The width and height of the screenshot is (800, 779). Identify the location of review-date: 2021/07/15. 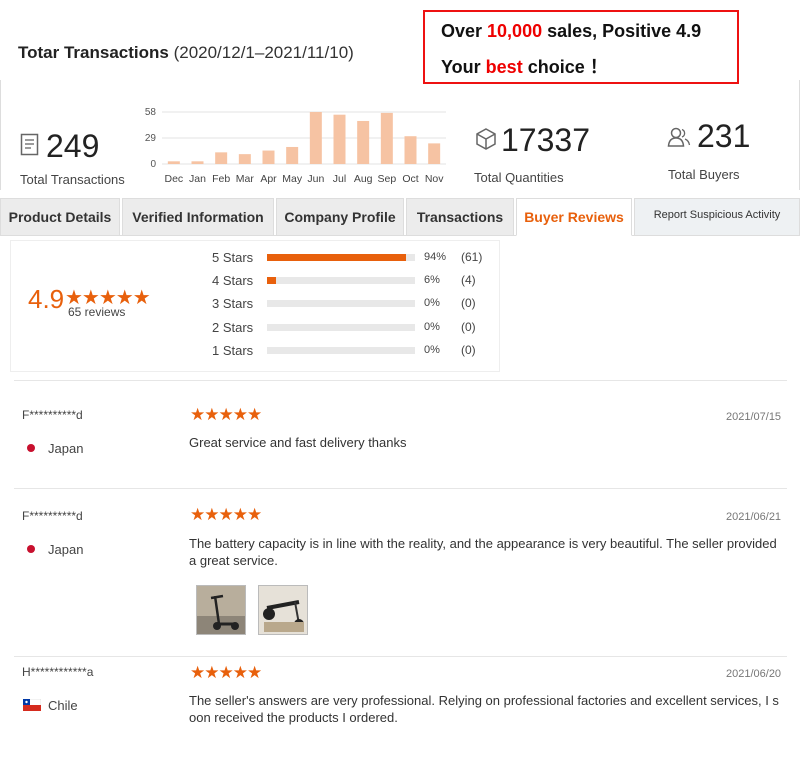
(754, 417).